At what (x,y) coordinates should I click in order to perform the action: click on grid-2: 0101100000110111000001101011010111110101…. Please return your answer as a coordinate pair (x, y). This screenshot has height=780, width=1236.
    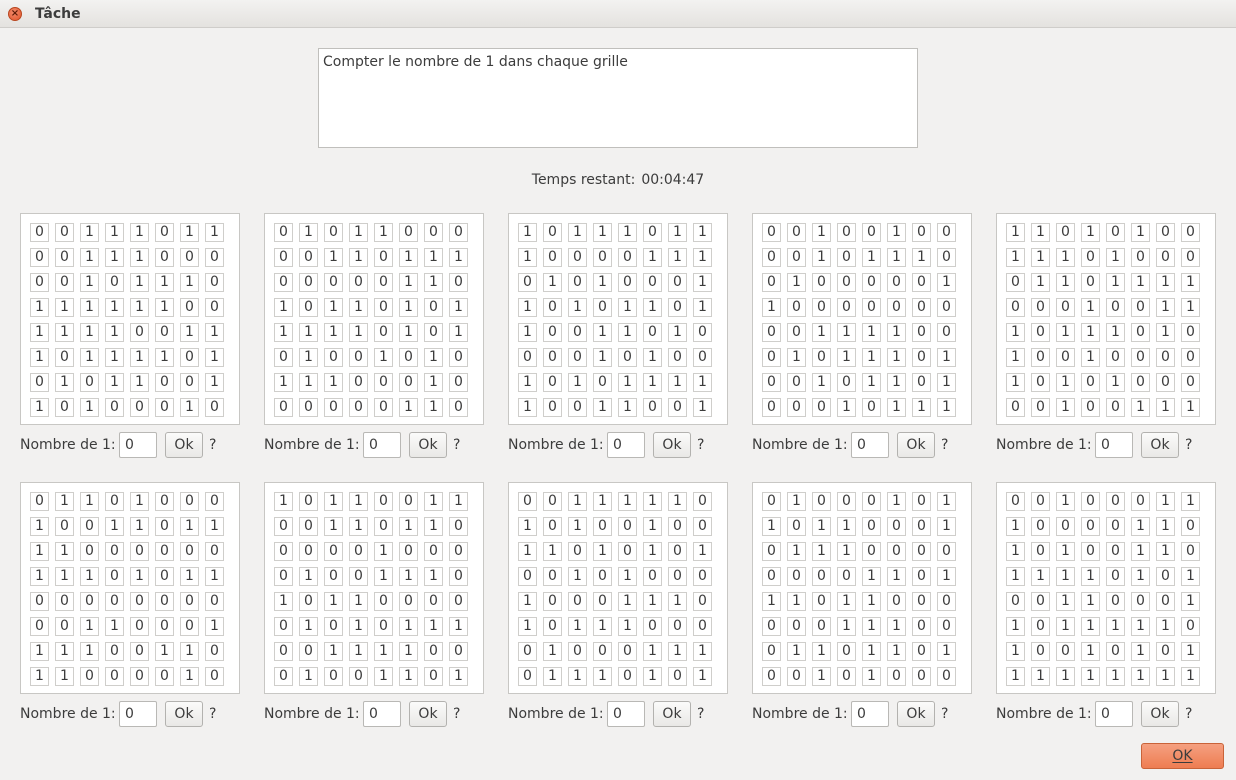
    Looking at the image, I should click on (374, 319).